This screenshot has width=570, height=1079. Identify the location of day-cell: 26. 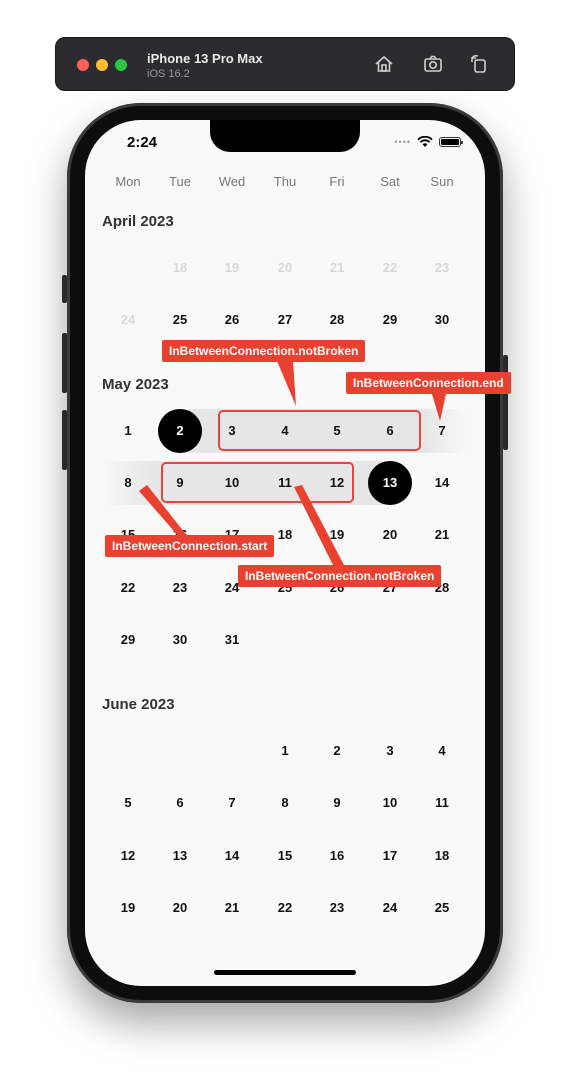
(232, 319).